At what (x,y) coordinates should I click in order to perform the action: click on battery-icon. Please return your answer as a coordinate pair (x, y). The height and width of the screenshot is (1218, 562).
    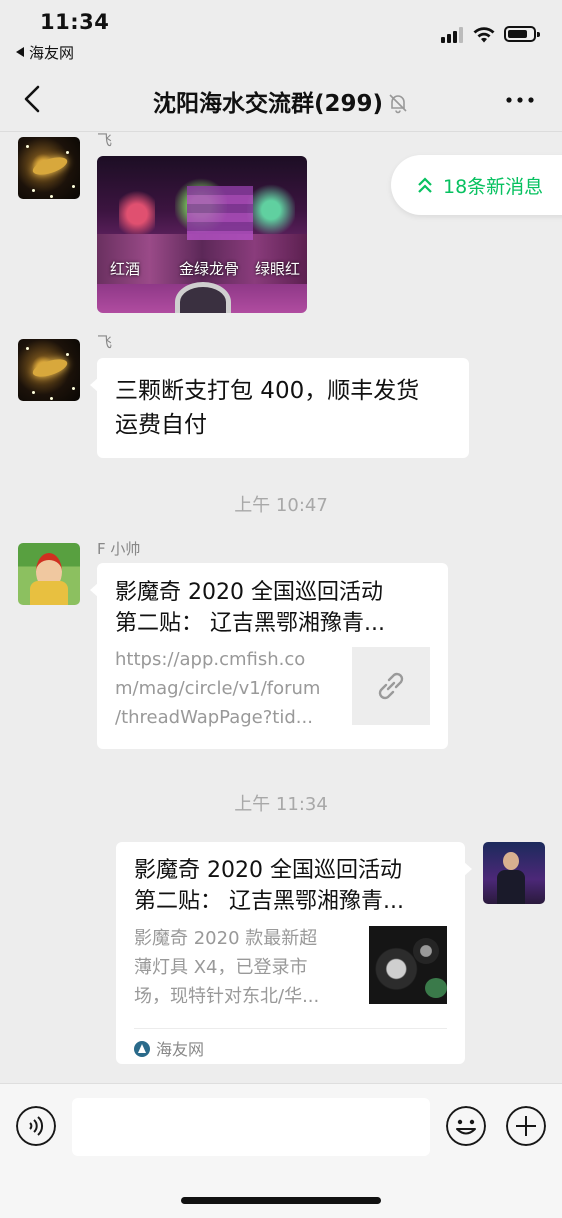
    Looking at the image, I should click on (522, 34).